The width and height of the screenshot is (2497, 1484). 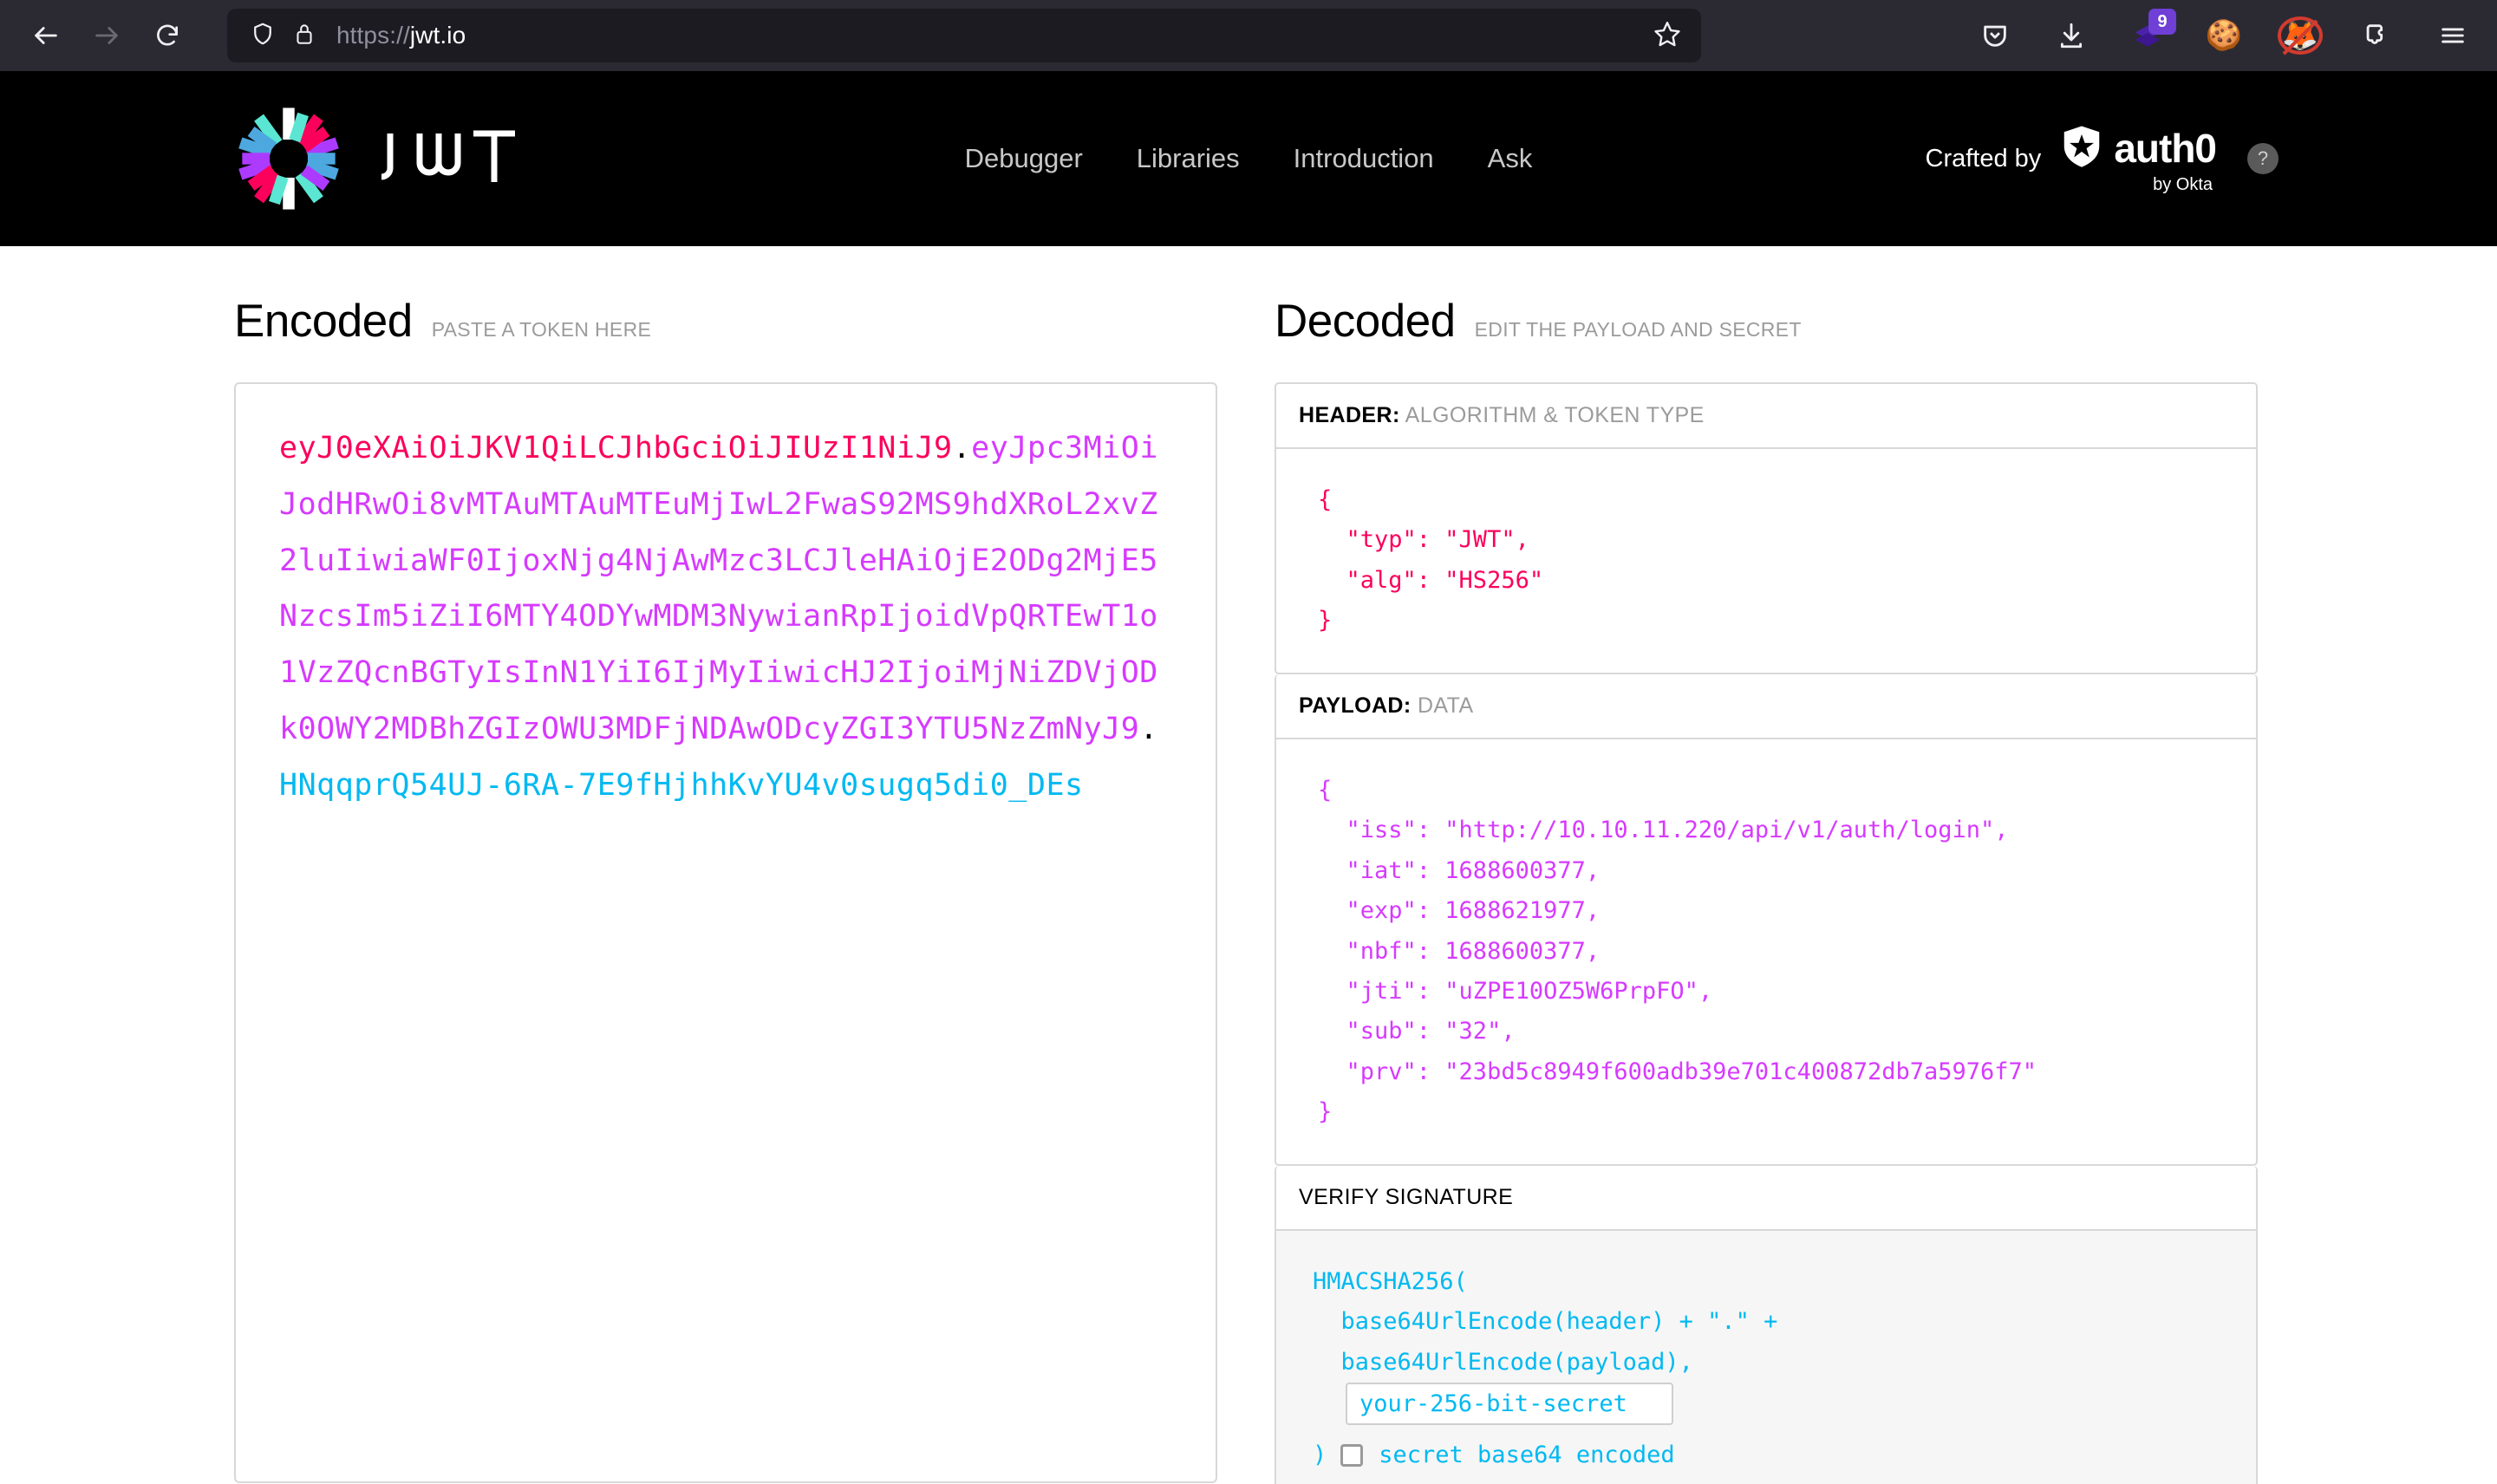 What do you see at coordinates (437, 35) in the screenshot?
I see `url-host: jwt.io` at bounding box center [437, 35].